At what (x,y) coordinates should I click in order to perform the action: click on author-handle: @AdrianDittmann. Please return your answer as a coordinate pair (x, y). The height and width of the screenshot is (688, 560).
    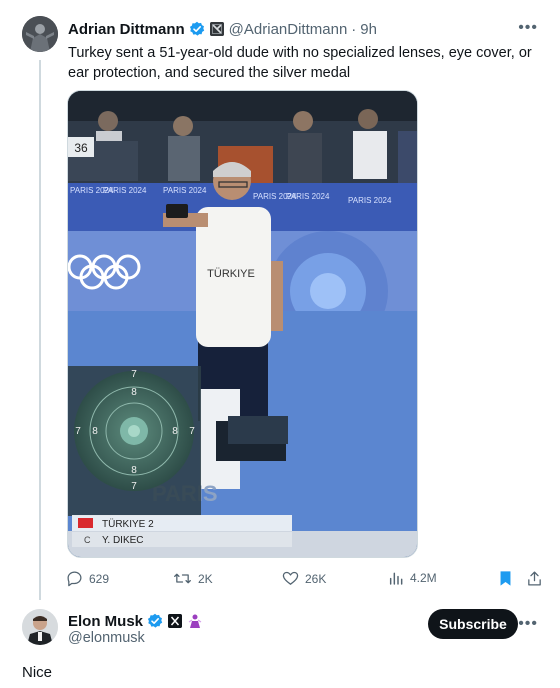
    Looking at the image, I should click on (288, 29).